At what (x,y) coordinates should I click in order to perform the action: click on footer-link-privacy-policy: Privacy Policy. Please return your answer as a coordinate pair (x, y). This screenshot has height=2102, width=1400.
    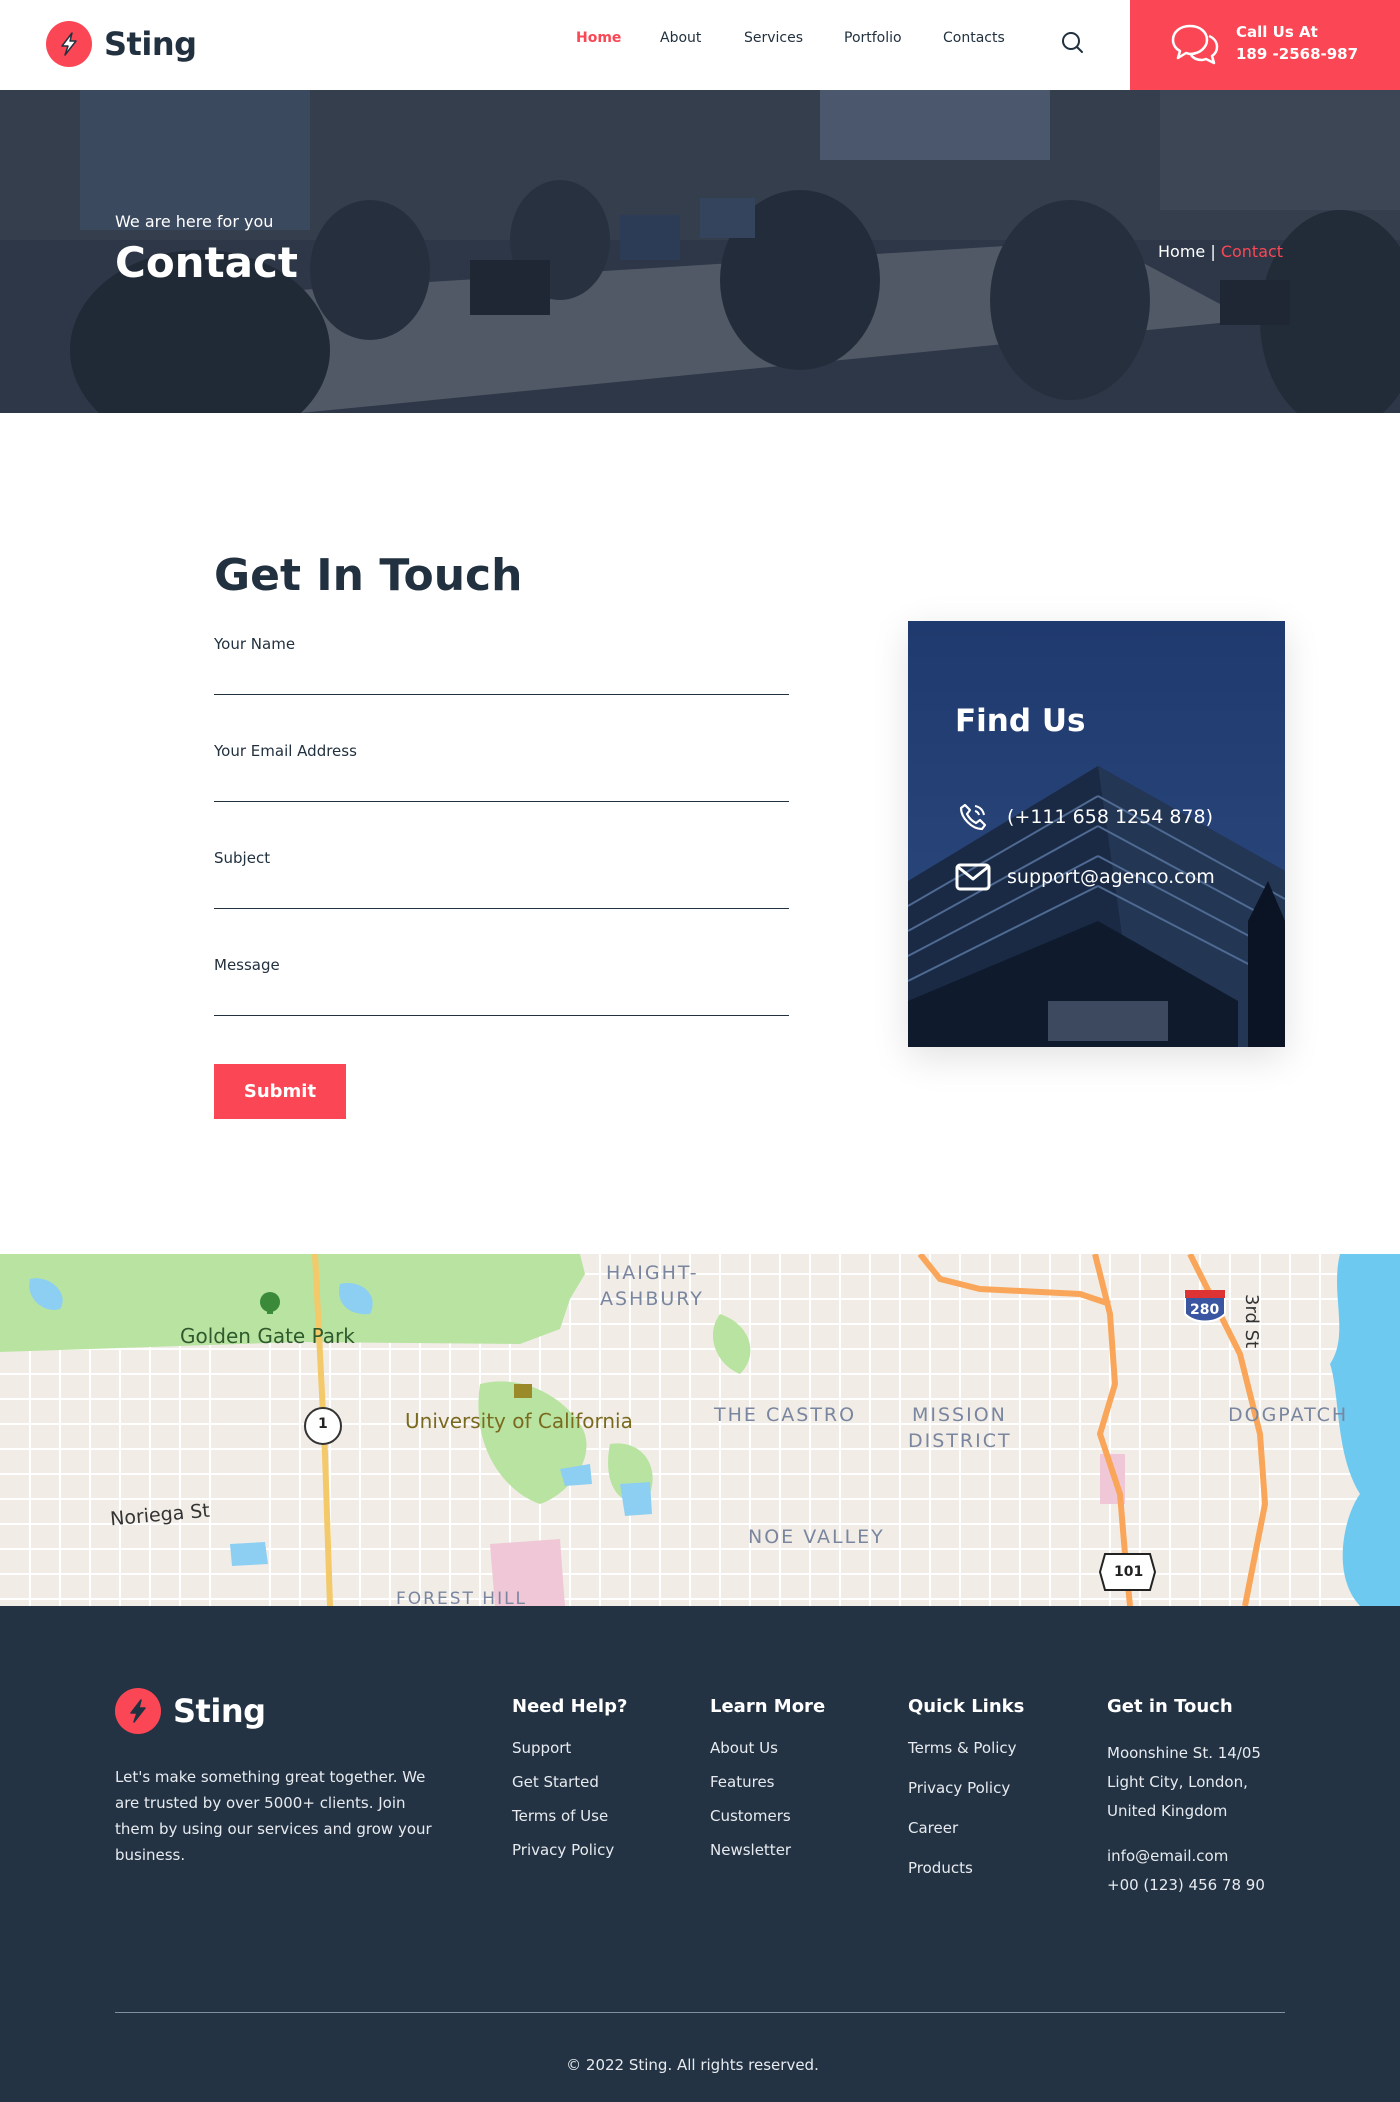
    Looking at the image, I should click on (569, 1850).